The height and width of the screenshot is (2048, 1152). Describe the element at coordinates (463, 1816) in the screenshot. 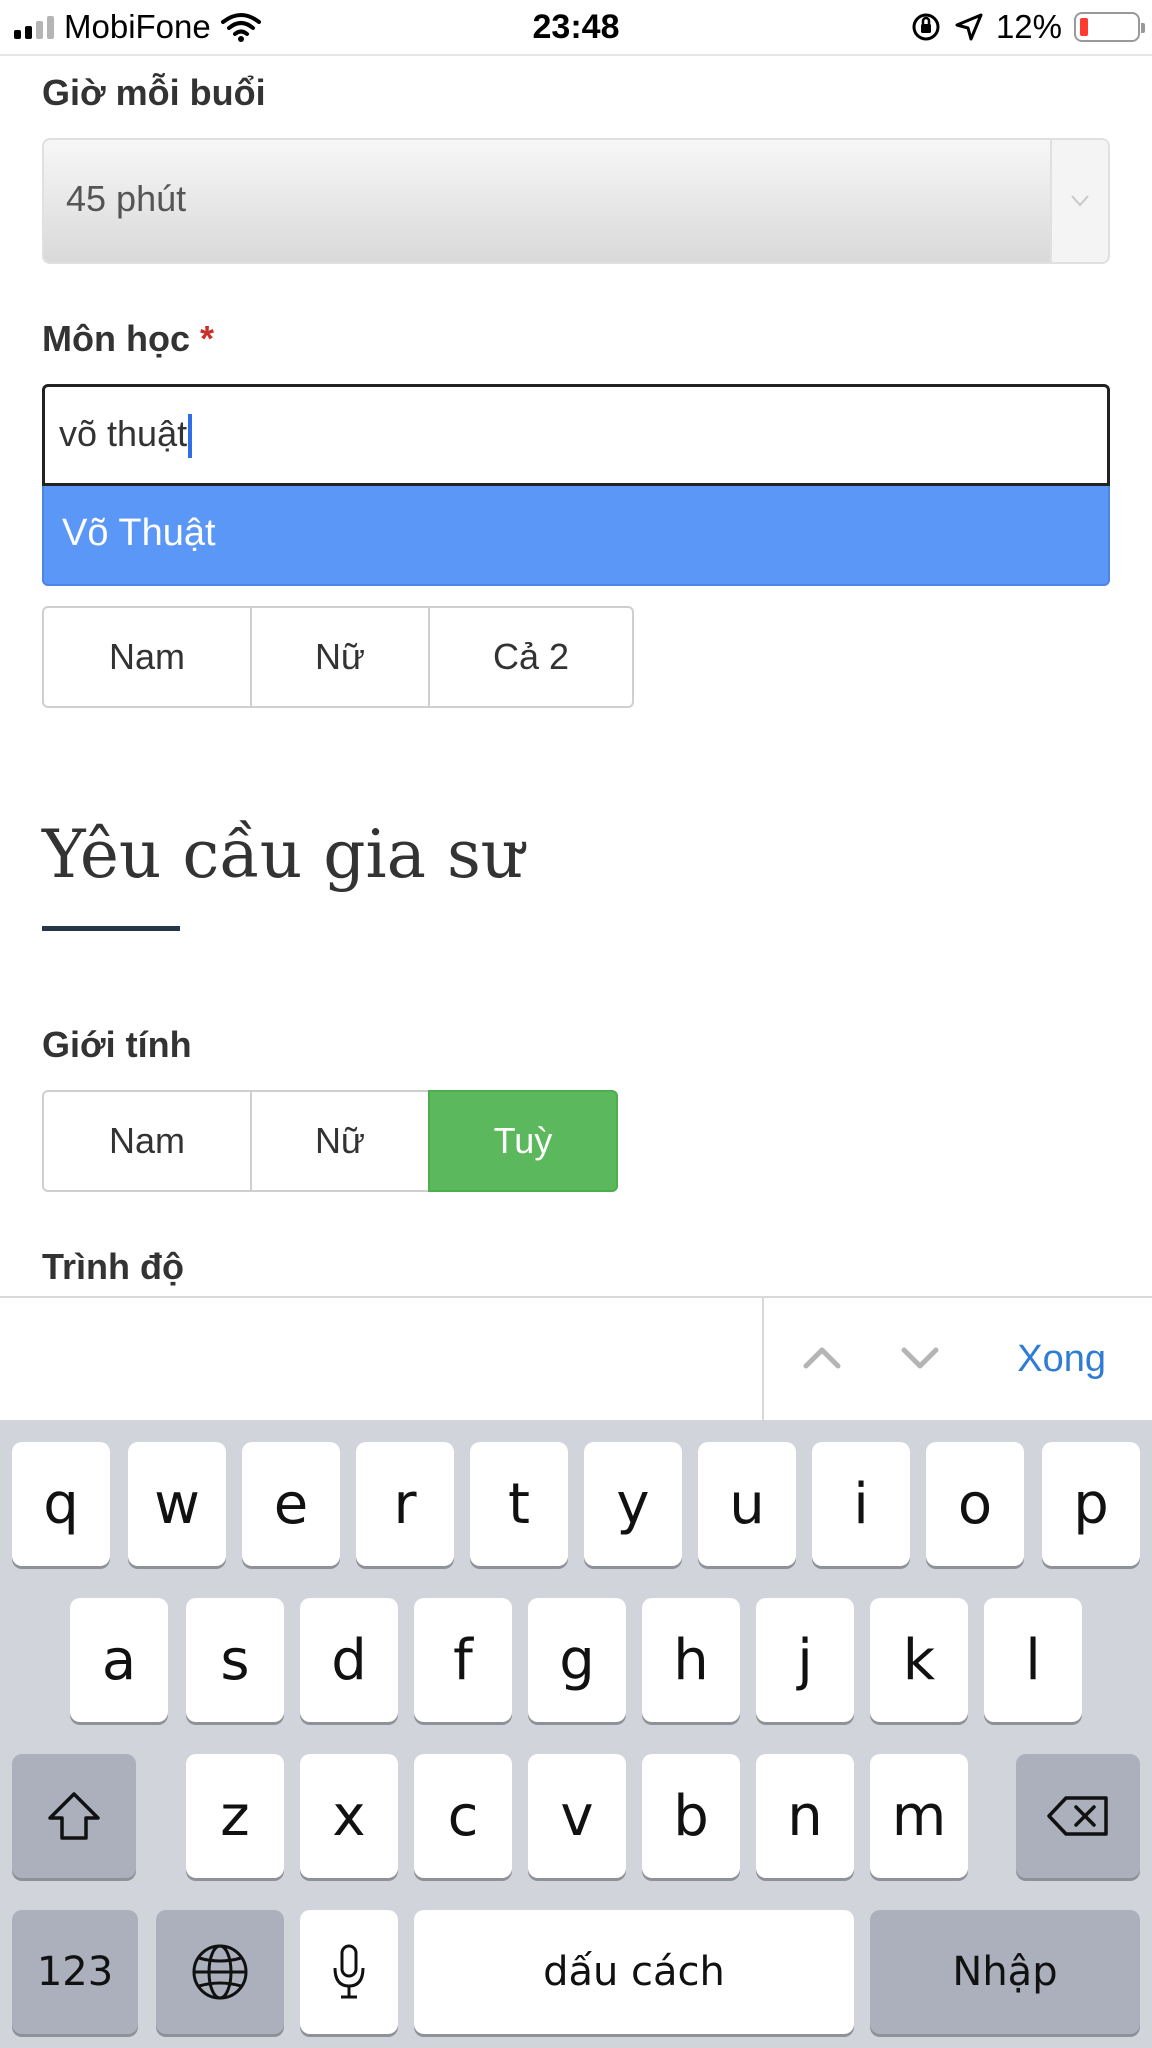

I see `key-c: c` at that location.